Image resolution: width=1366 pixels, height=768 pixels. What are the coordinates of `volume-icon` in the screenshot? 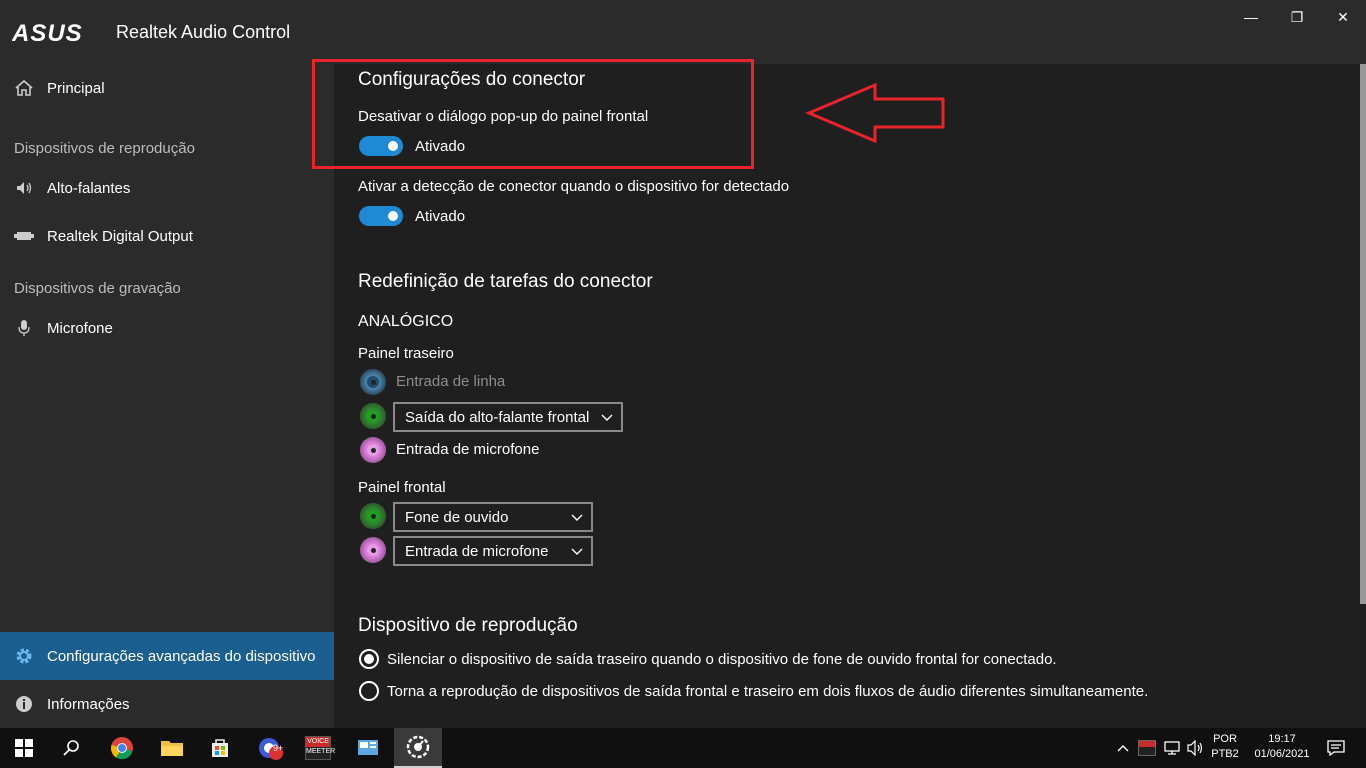 It's located at (1195, 748).